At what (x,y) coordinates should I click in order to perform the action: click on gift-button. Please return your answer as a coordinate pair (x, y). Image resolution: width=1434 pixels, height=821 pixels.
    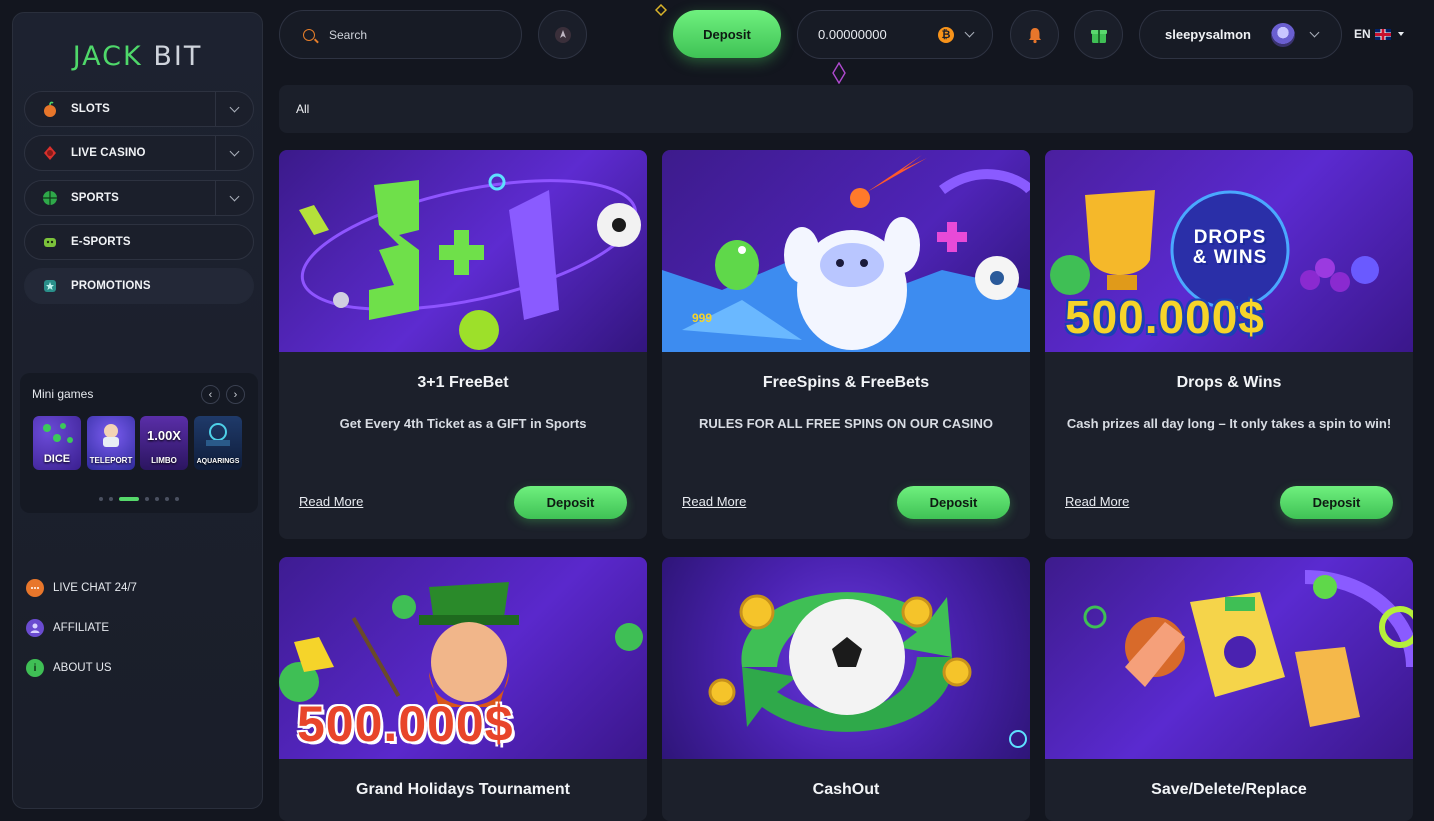
    Looking at the image, I should click on (1098, 34).